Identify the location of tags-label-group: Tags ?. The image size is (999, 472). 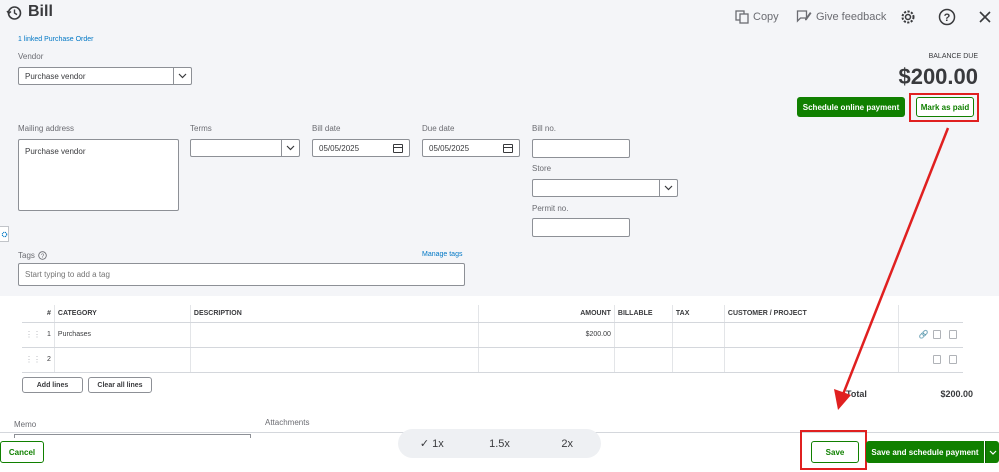
(32, 255).